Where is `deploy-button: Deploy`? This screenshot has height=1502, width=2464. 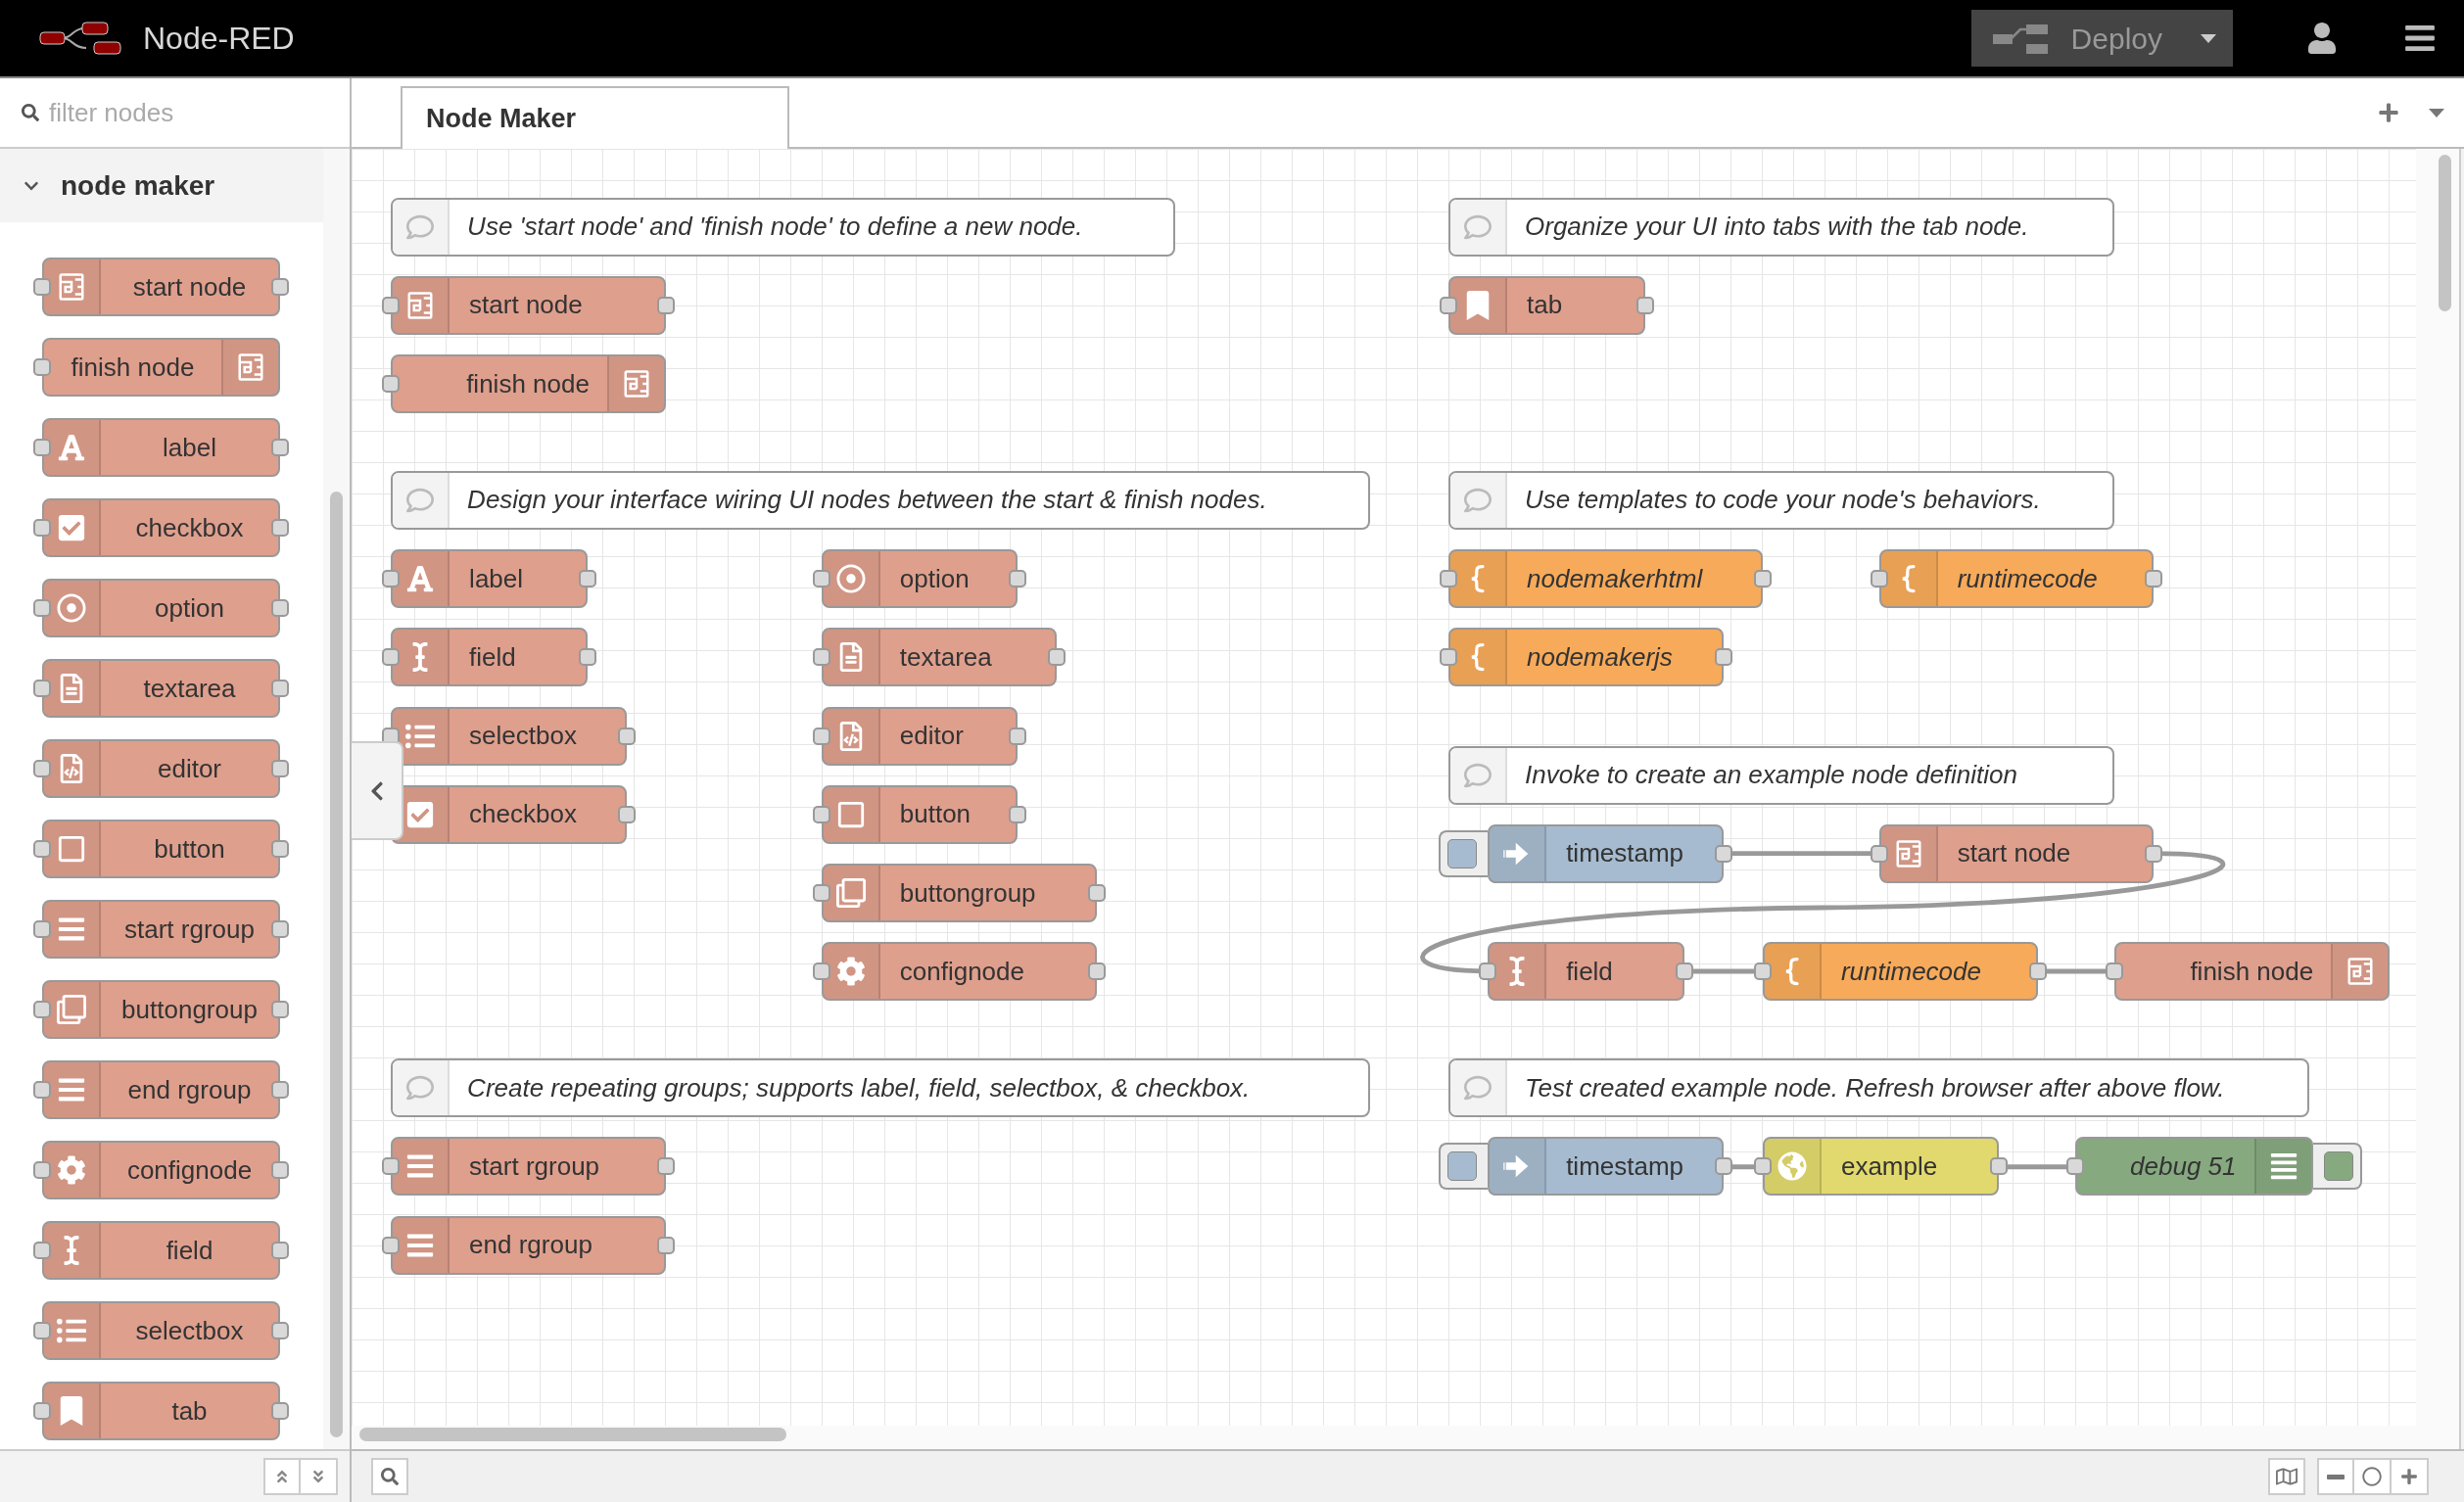 deploy-button: Deploy is located at coordinates (2077, 38).